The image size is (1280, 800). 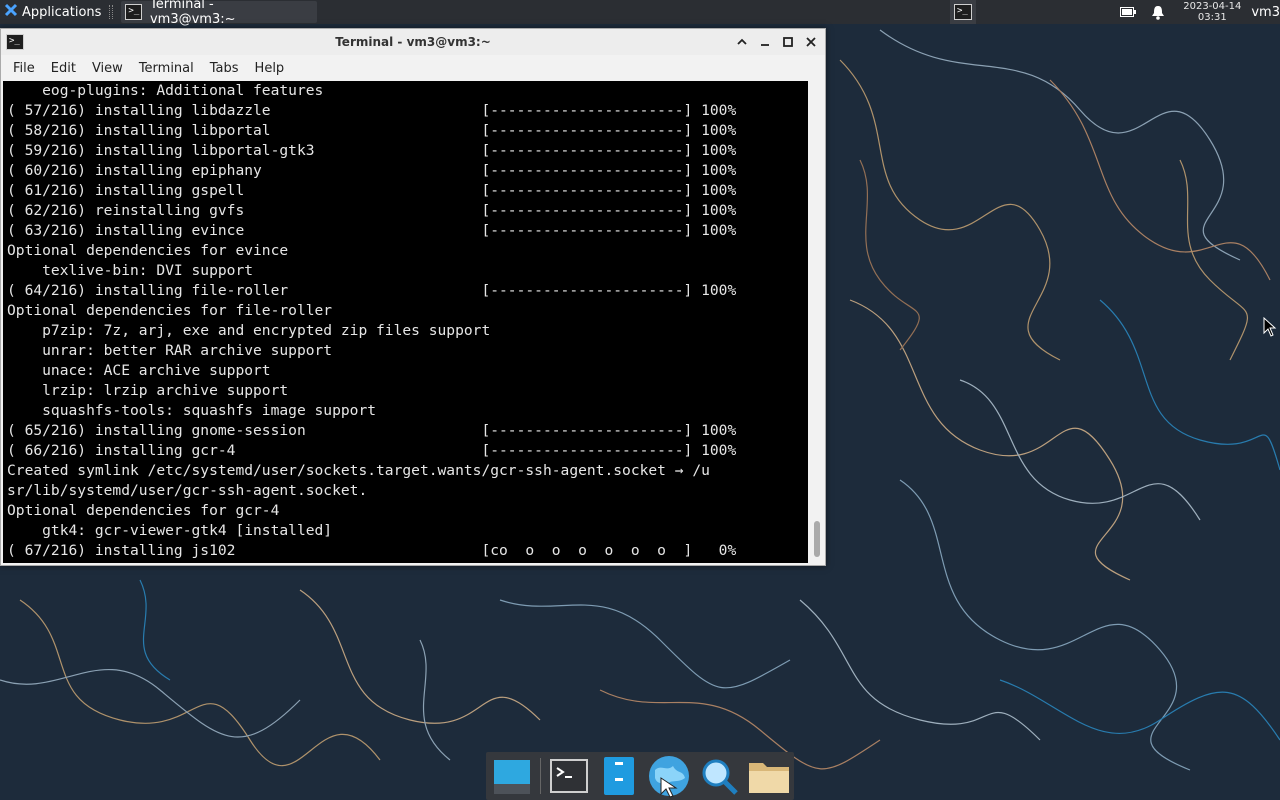 I want to click on file-manager-icon, so click(x=619, y=776).